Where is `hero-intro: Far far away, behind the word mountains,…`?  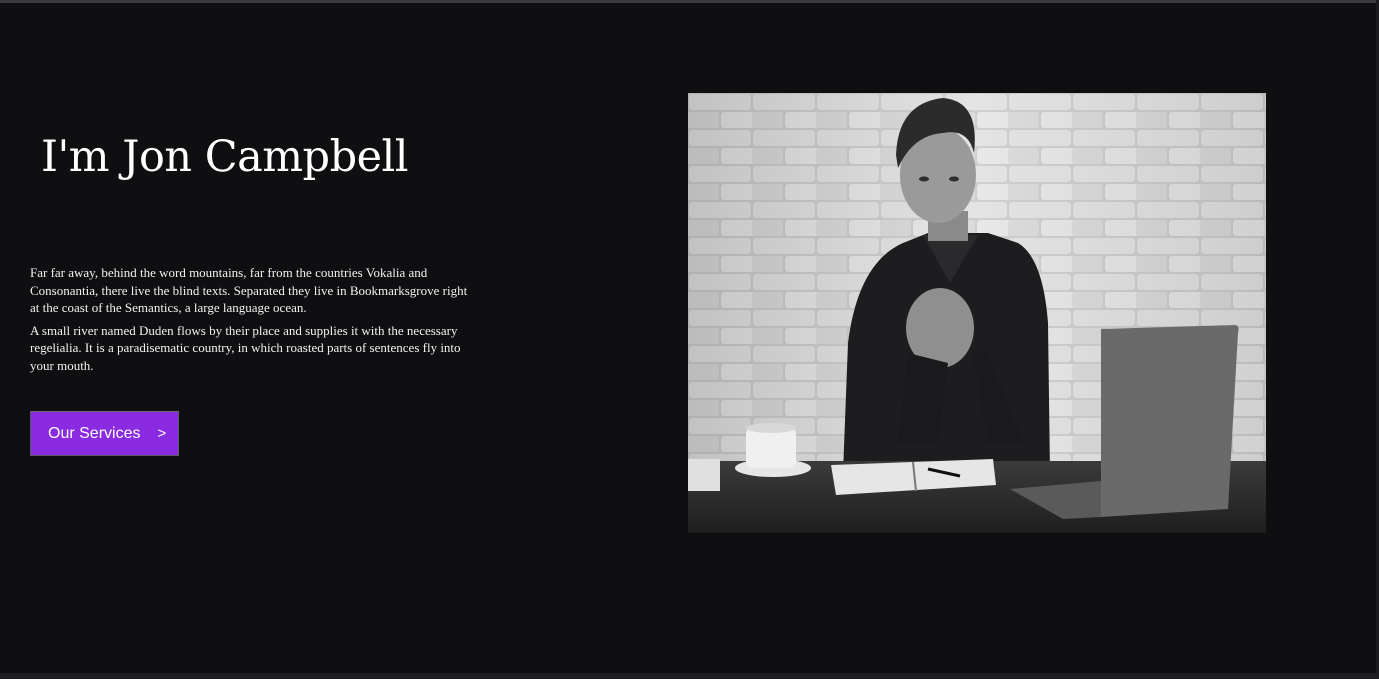 hero-intro: Far far away, behind the word mountains,… is located at coordinates (250, 321).